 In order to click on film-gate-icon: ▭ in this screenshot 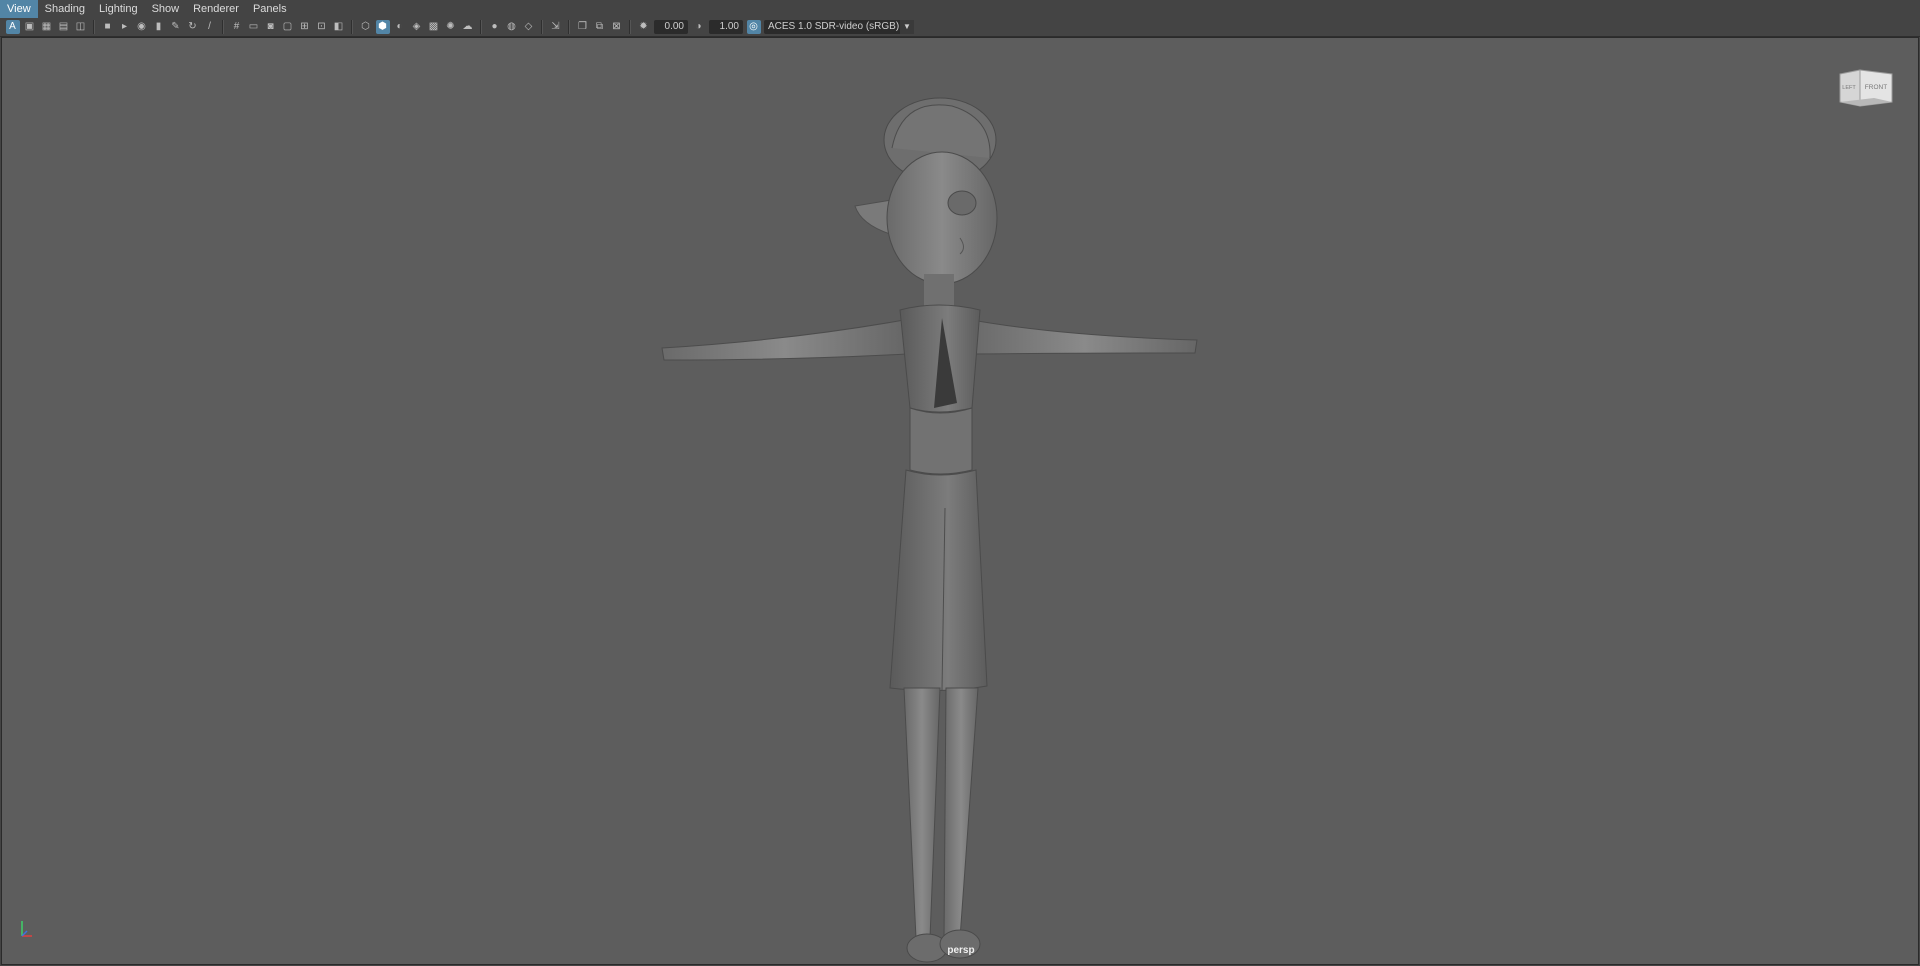, I will do `click(254, 27)`.